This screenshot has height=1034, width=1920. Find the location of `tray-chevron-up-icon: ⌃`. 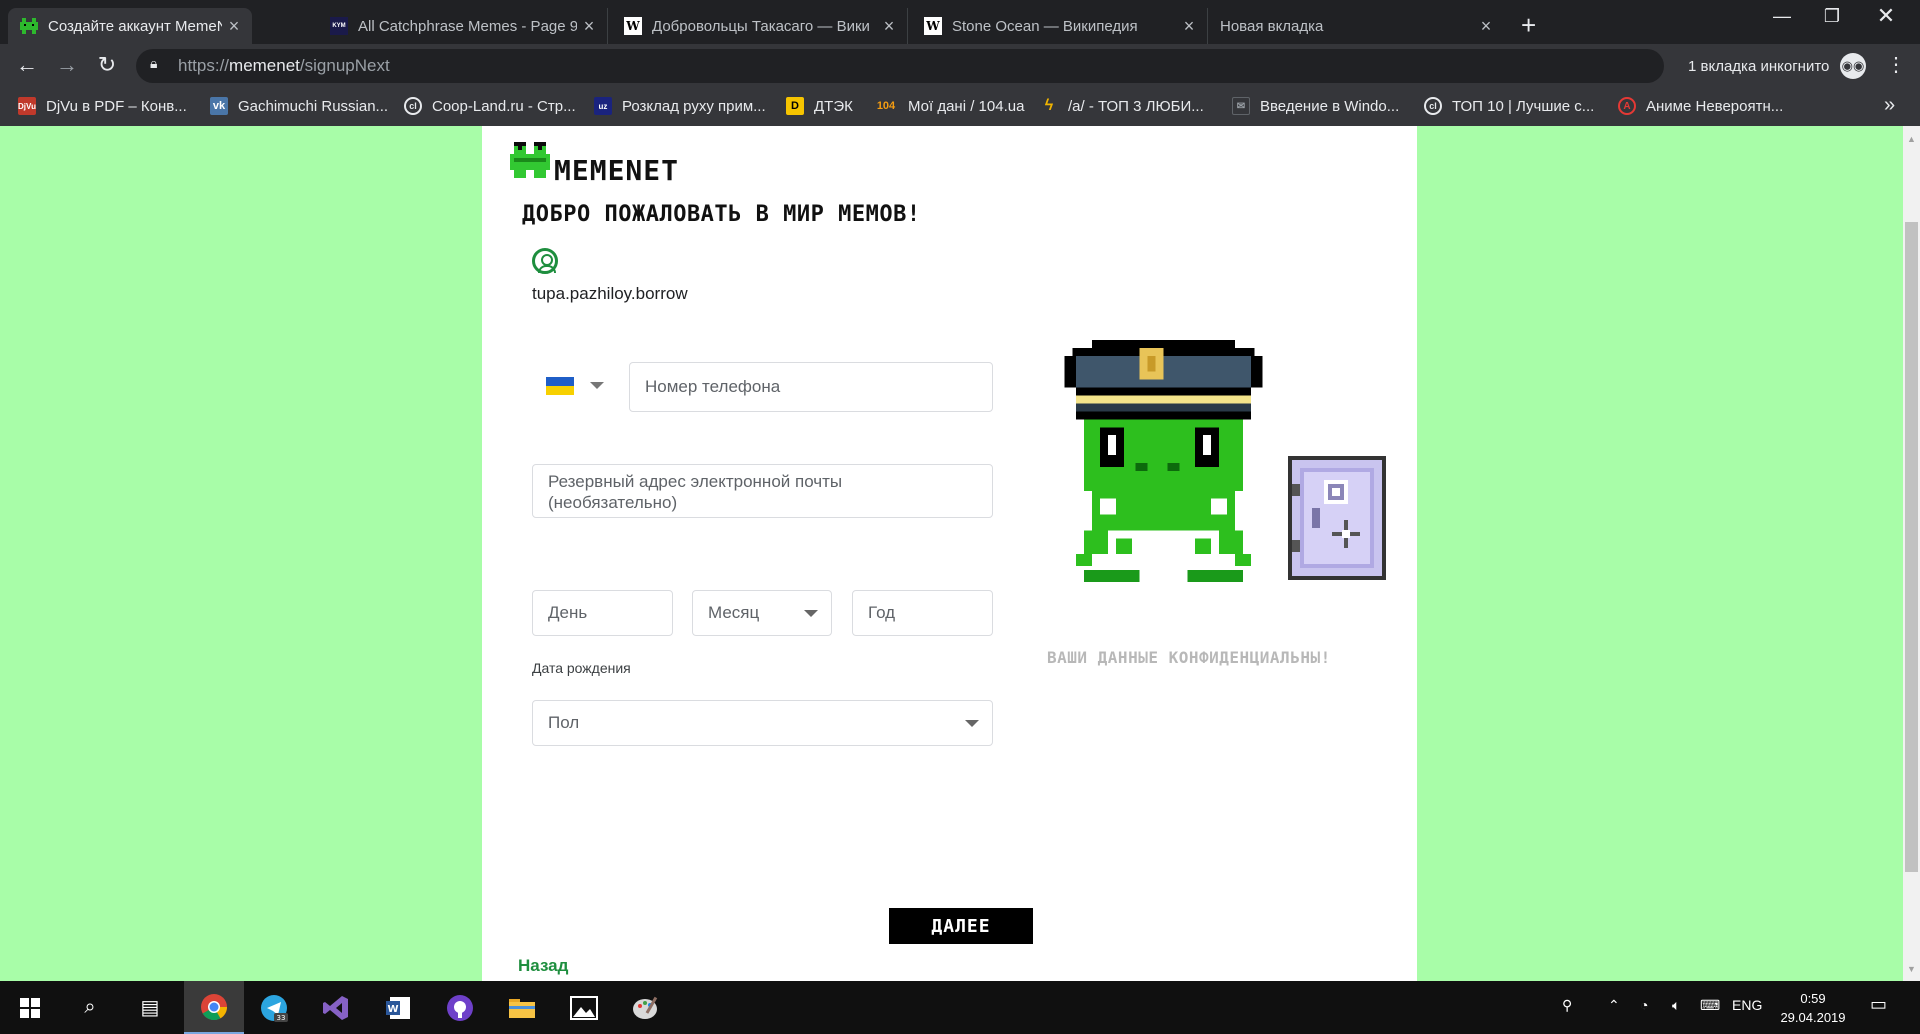

tray-chevron-up-icon: ⌃ is located at coordinates (1614, 1005).